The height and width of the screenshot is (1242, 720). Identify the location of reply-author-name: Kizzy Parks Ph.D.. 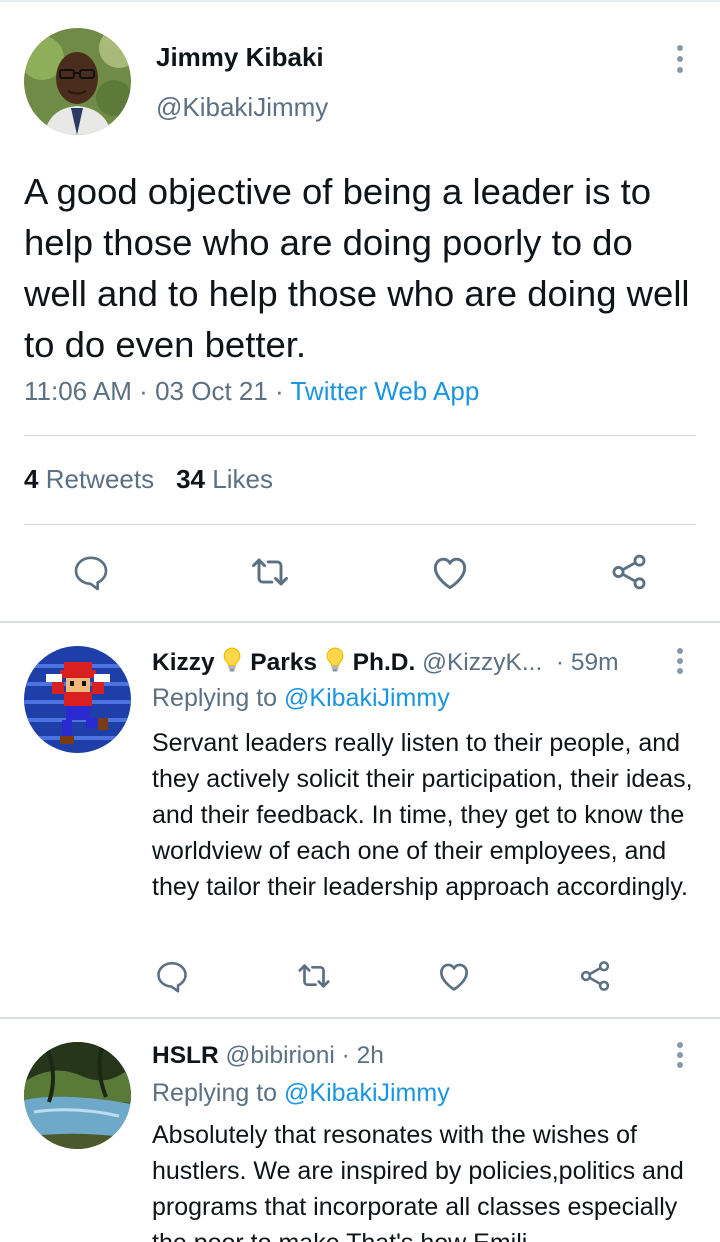
(284, 661).